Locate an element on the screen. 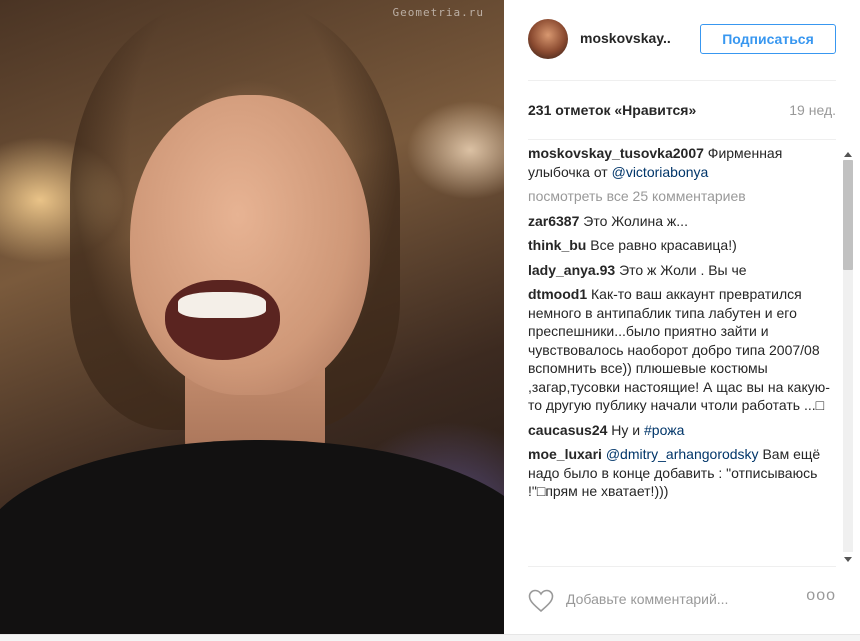 The height and width of the screenshot is (641, 860). comment-user: dtmood1 is located at coordinates (557, 294).